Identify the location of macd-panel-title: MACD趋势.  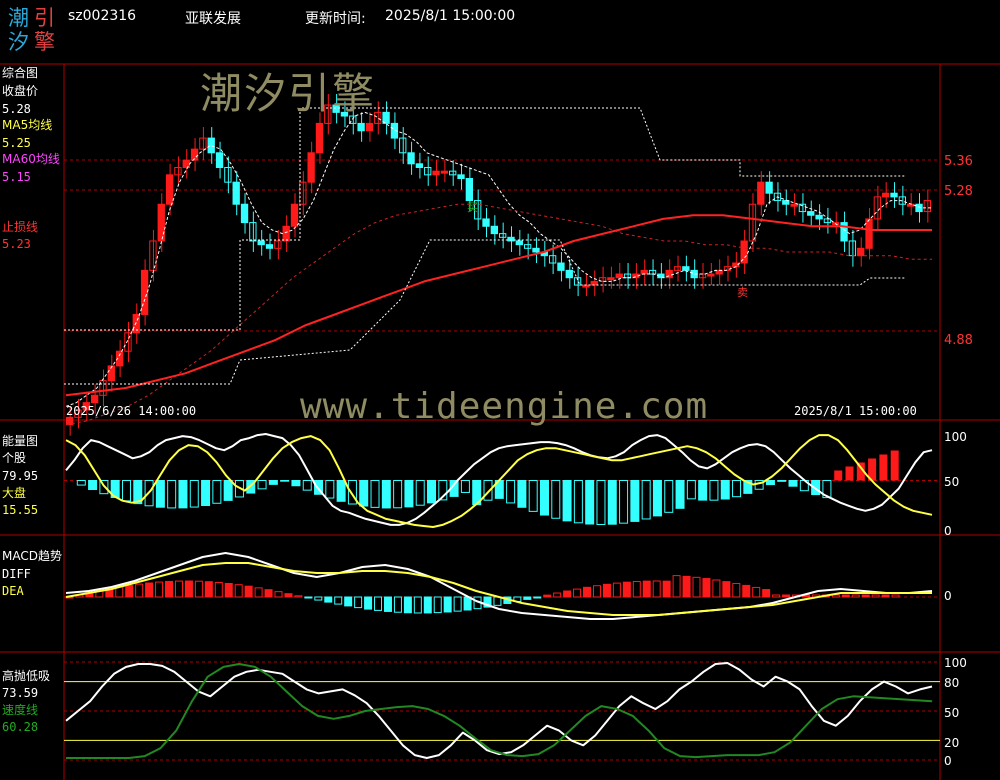
(32, 556).